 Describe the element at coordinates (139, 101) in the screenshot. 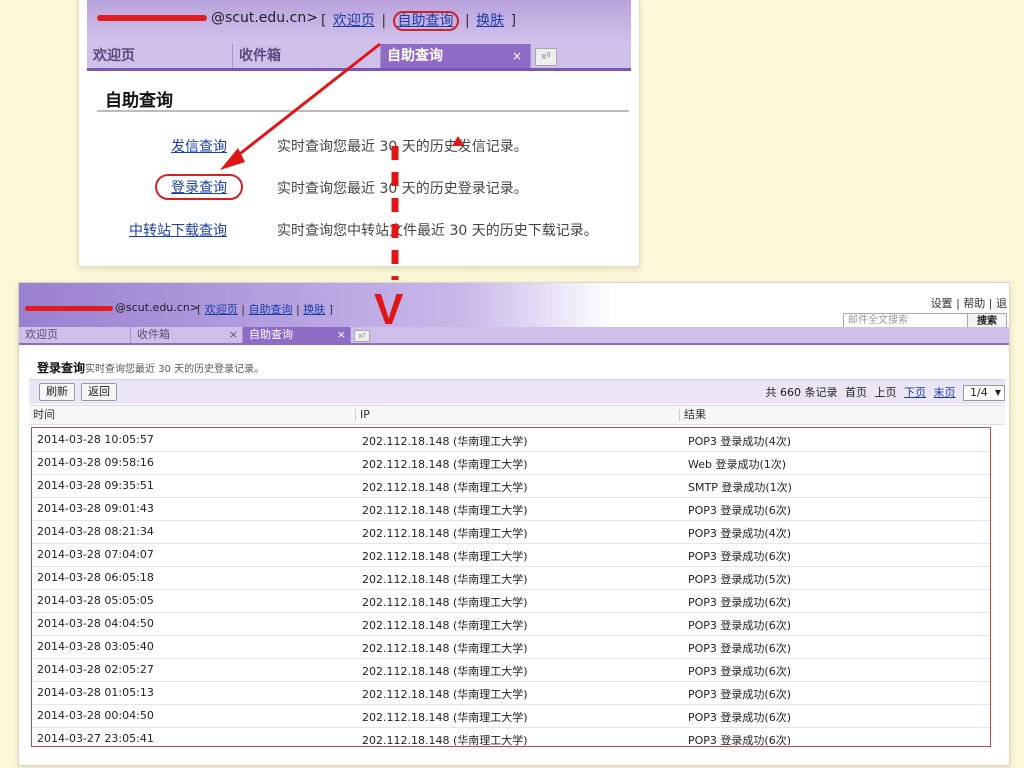

I see `page-title: 自助查询` at that location.